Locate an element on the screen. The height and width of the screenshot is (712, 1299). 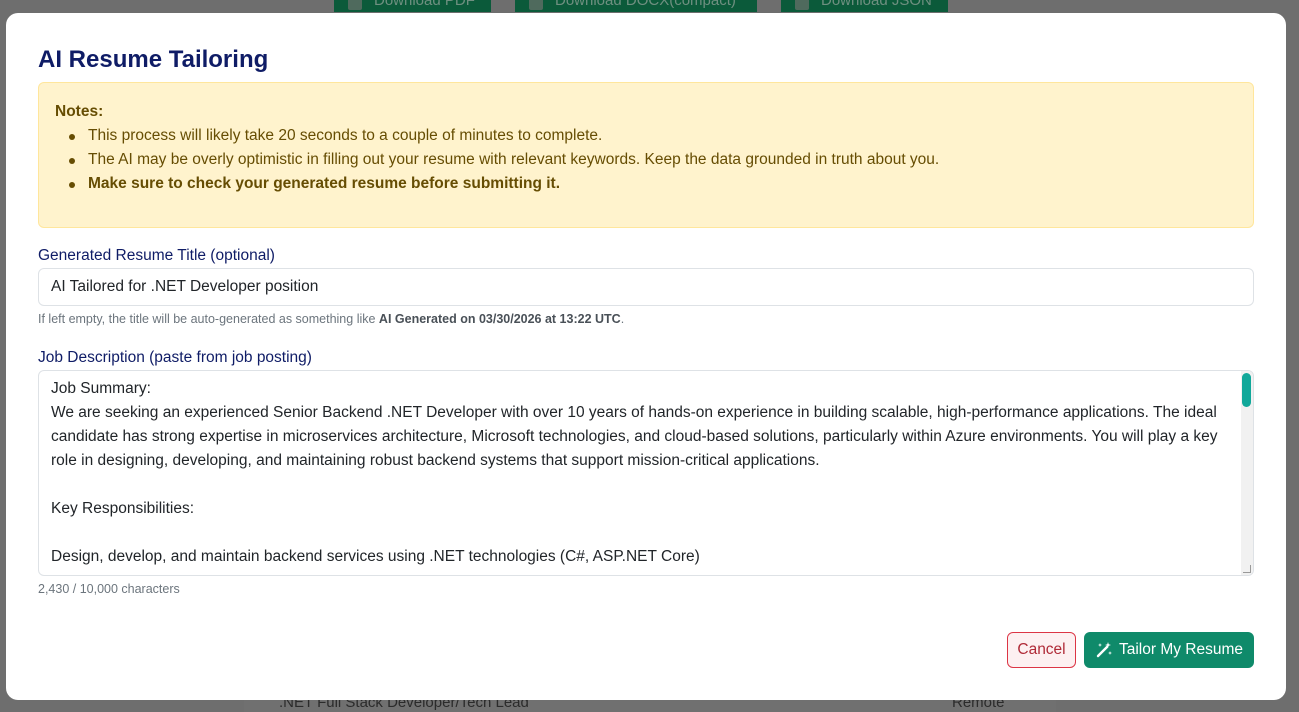
character-count: 2,430 / 10,000 characters is located at coordinates (109, 589).